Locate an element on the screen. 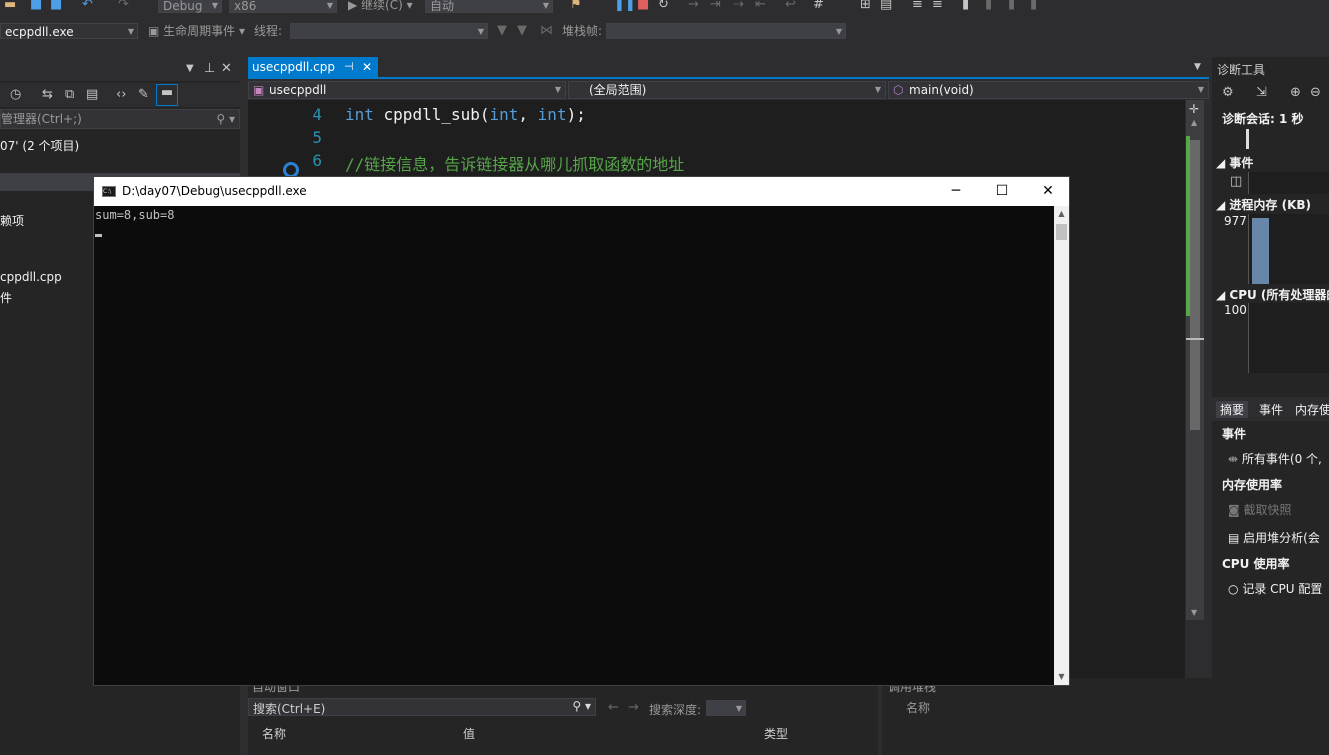 The height and width of the screenshot is (755, 1329). bookmark-icon: ▮ is located at coordinates (965, 6).